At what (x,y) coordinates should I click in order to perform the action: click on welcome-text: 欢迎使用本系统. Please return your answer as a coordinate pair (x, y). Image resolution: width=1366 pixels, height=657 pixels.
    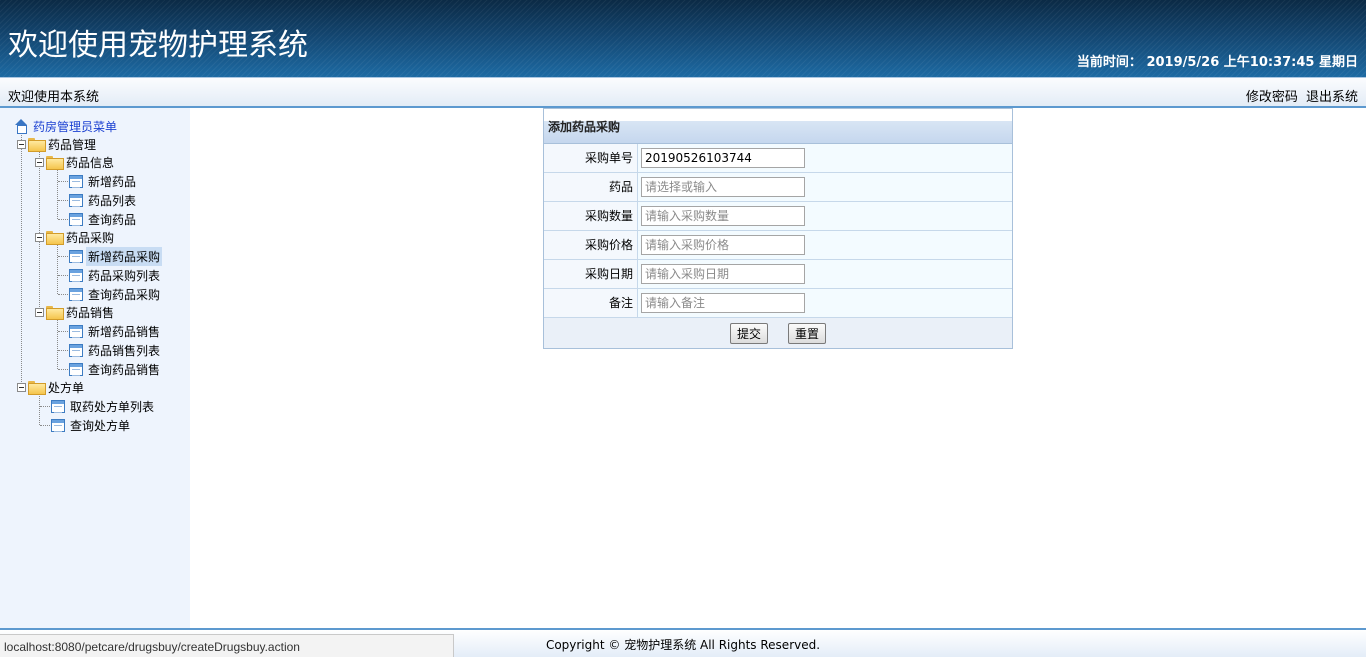
    Looking at the image, I should click on (54, 97).